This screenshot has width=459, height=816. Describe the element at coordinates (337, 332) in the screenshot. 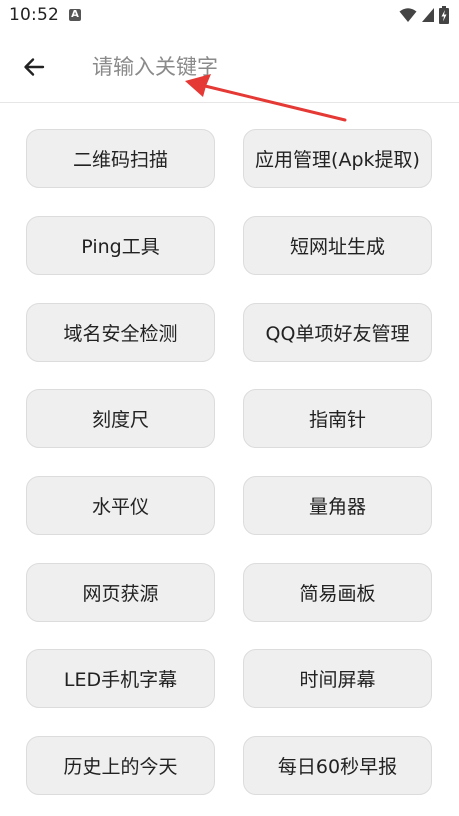

I see `tool-qq-friend-button: QQ单项好友管理` at that location.